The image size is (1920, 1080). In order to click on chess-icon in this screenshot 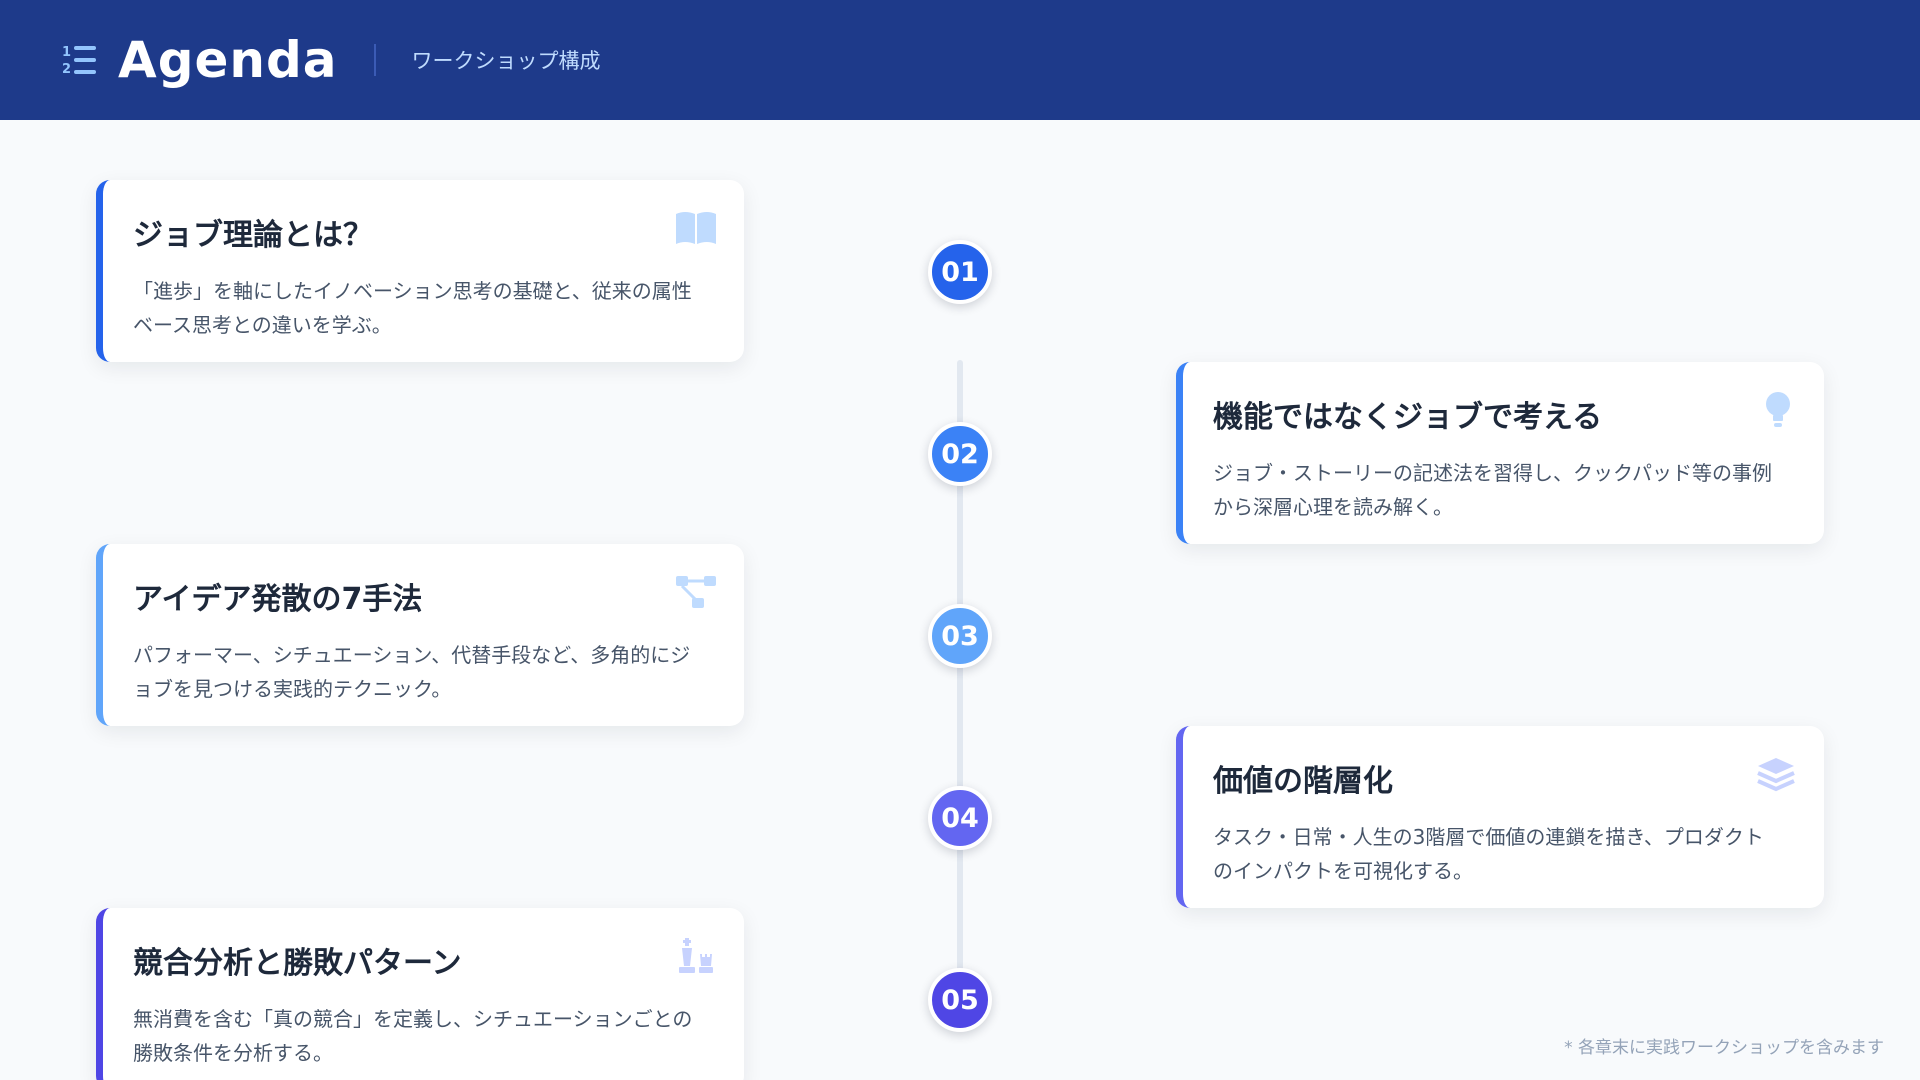, I will do `click(696, 955)`.